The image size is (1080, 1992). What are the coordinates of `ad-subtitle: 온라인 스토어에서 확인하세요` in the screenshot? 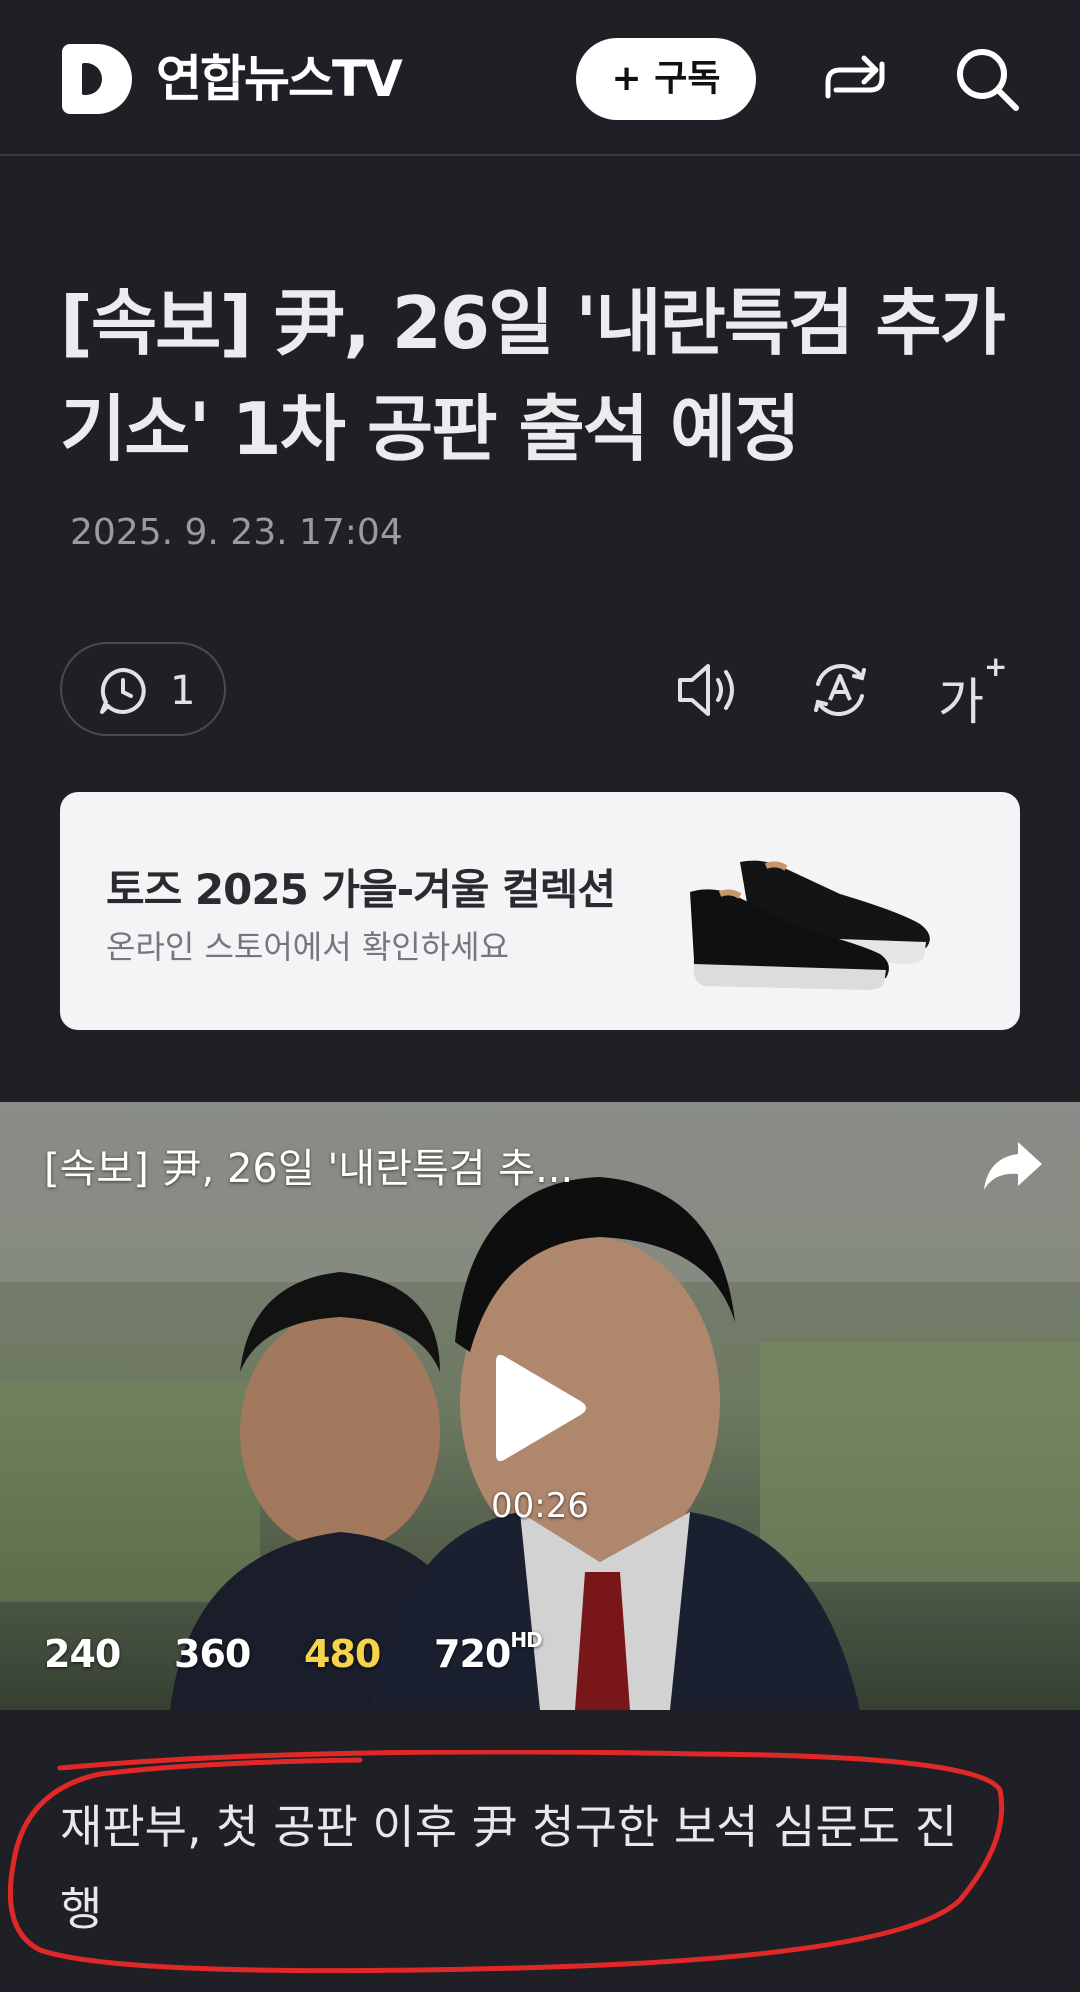 It's located at (308, 947).